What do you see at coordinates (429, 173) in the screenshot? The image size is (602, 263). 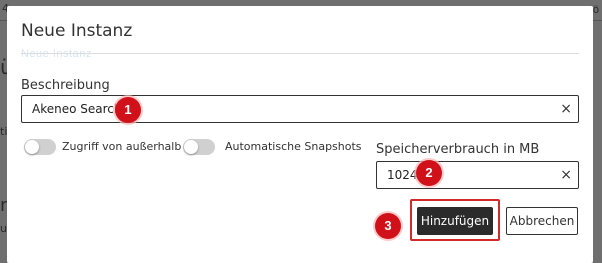 I see `step-marker-2: 2` at bounding box center [429, 173].